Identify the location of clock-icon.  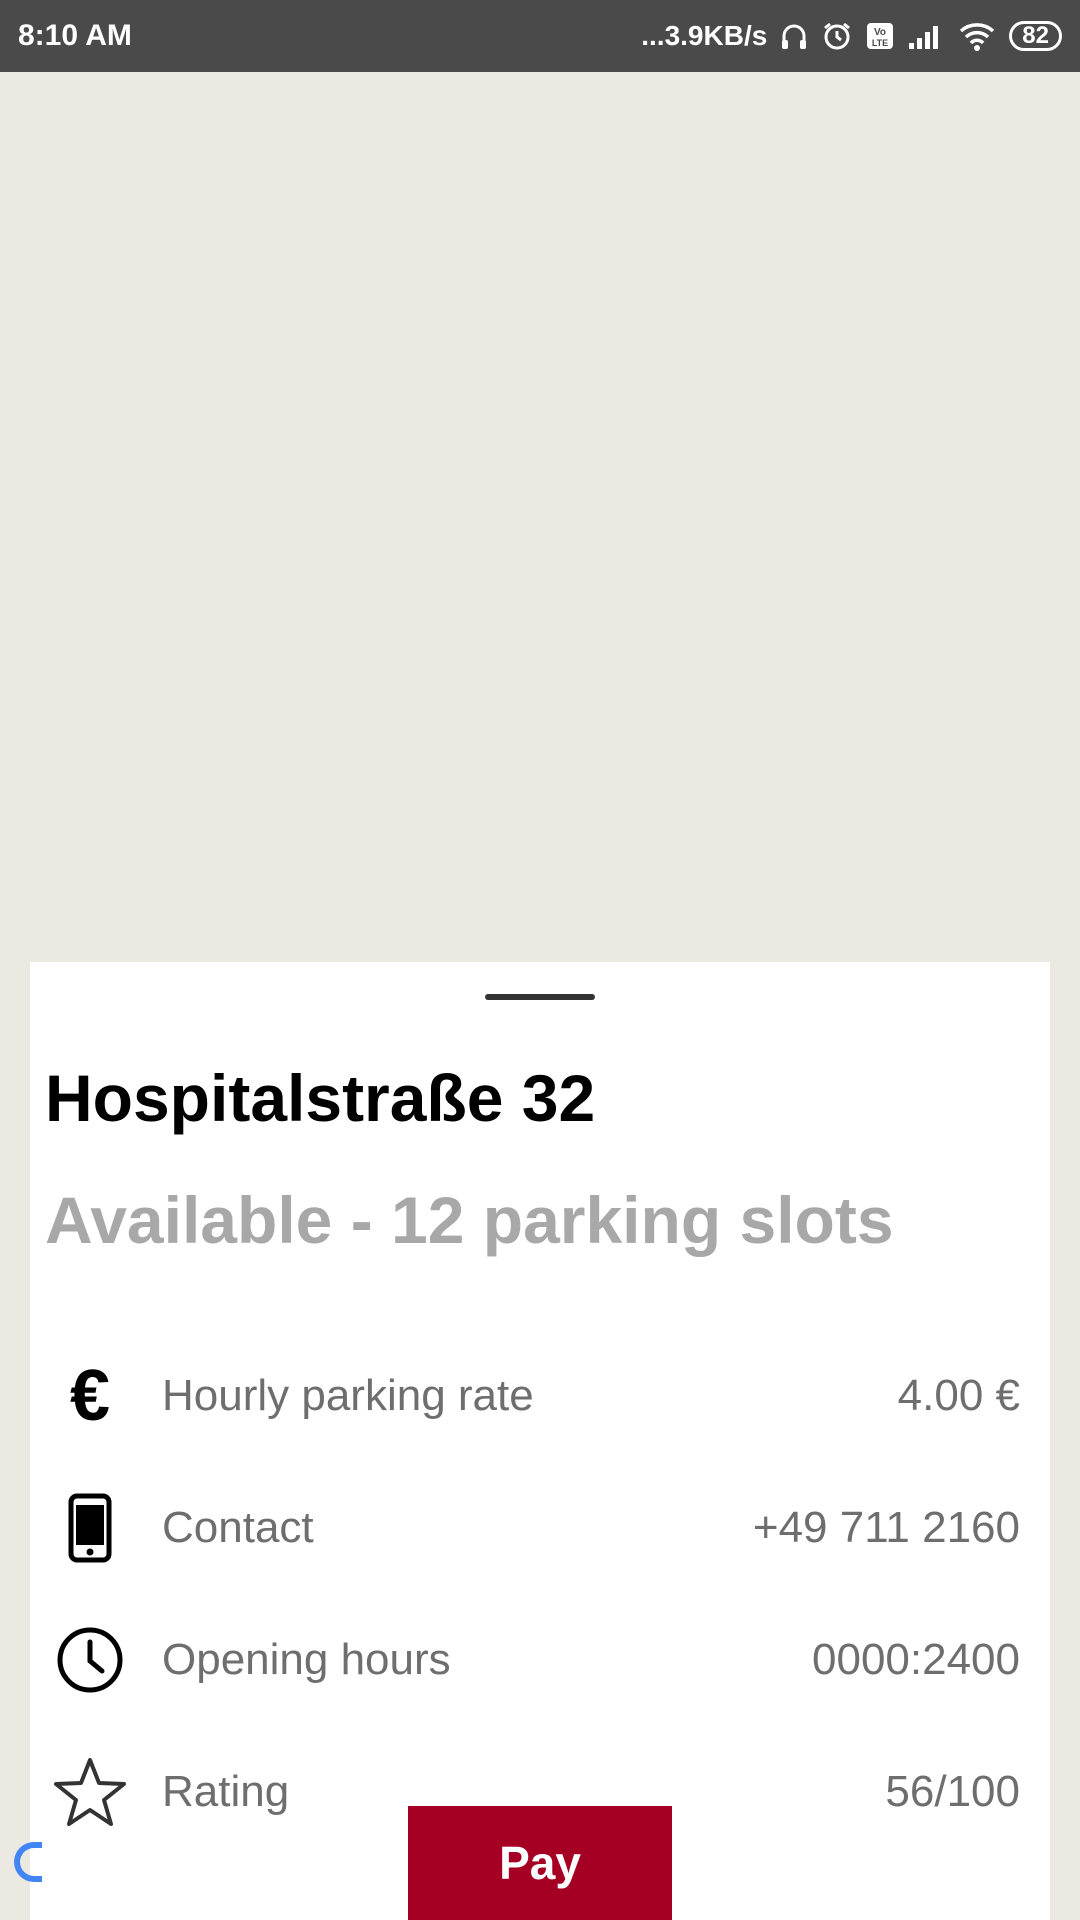
(90, 1660).